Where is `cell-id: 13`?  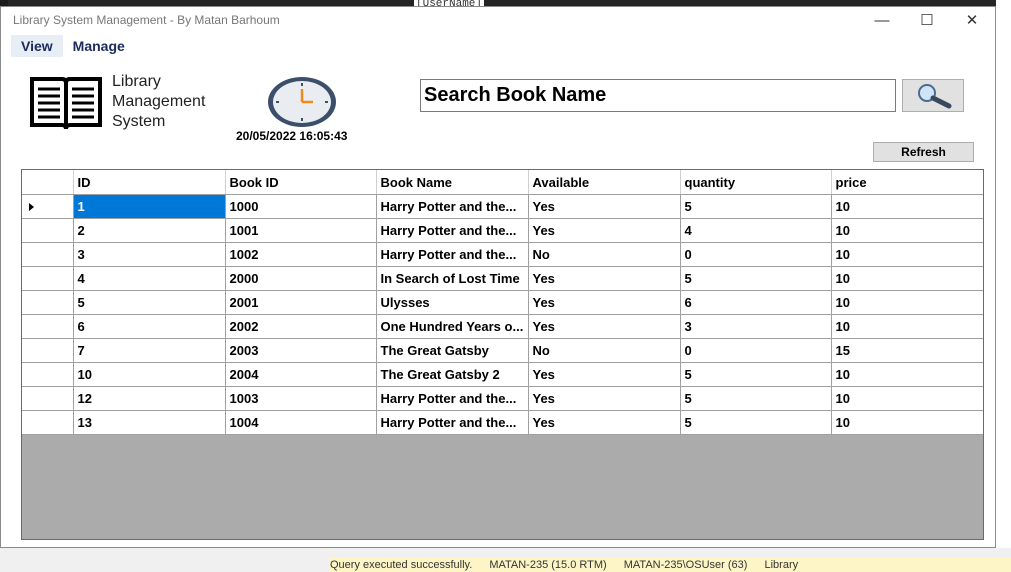
cell-id: 13 is located at coordinates (149, 422).